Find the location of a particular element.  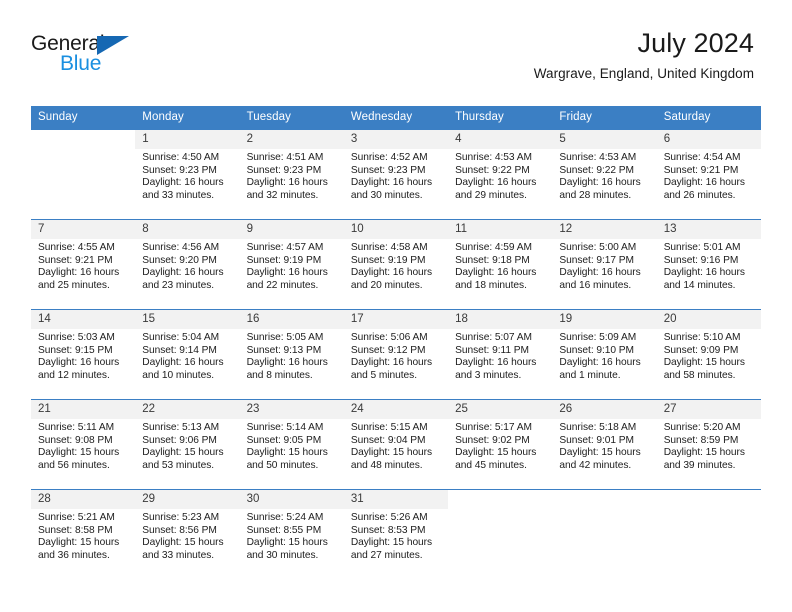

daylight-text-line2: and 42 minutes. is located at coordinates (595, 465).